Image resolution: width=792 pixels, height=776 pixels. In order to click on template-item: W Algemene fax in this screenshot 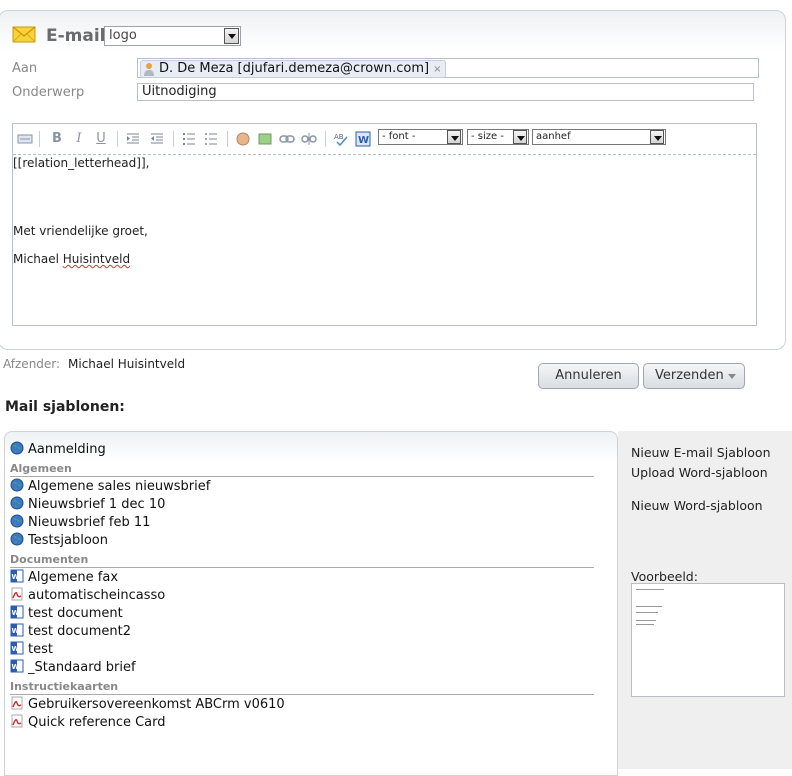, I will do `click(64, 578)`.